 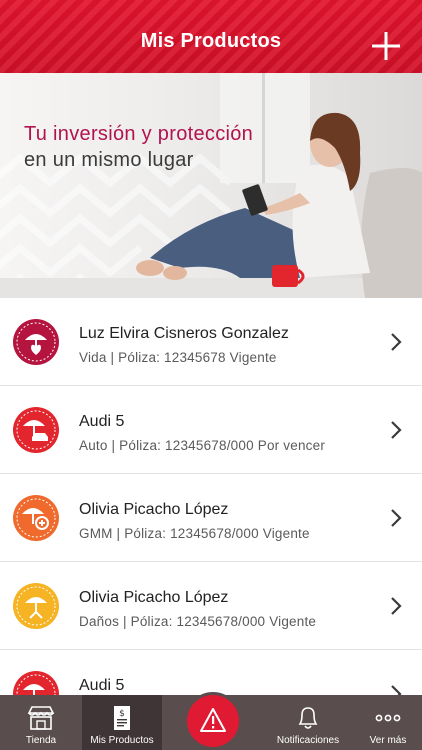 I want to click on plus-icon, so click(x=386, y=46).